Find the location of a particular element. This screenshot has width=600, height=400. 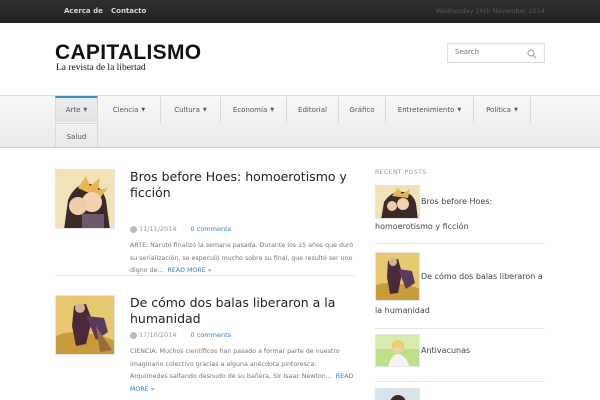

nav-item-editorial: Editorial is located at coordinates (313, 110).